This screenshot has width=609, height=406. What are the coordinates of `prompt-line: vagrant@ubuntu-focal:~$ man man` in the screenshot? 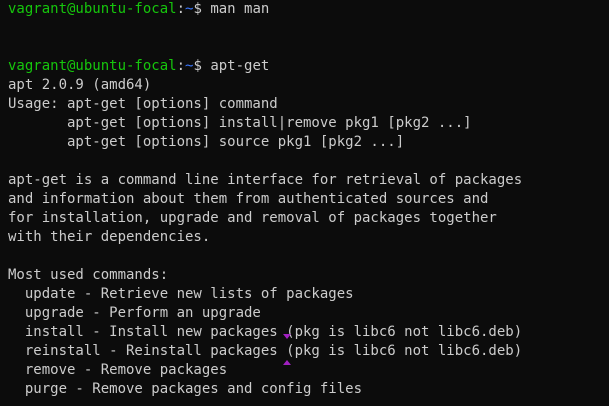 It's located at (308, 9).